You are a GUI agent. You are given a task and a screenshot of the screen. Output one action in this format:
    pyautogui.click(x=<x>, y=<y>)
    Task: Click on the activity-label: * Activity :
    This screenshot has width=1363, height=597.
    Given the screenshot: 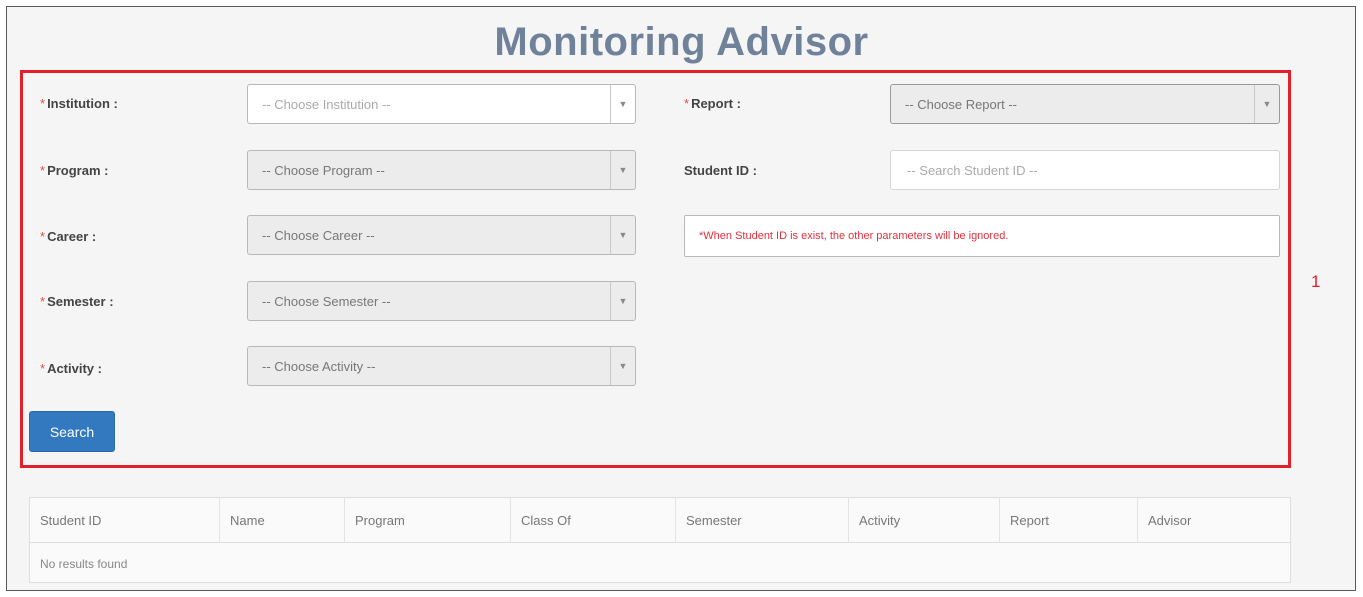 What is the action you would take?
    pyautogui.click(x=71, y=368)
    